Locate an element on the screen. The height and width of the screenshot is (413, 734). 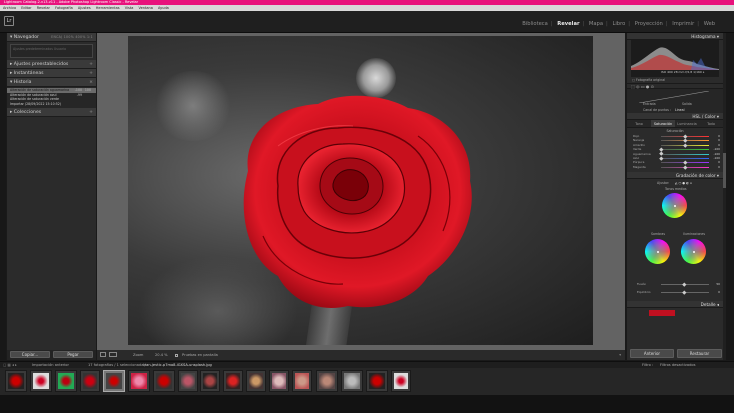
zoom-options: ENCAJ 100% 400% 1:1 is located at coordinates (72, 37).